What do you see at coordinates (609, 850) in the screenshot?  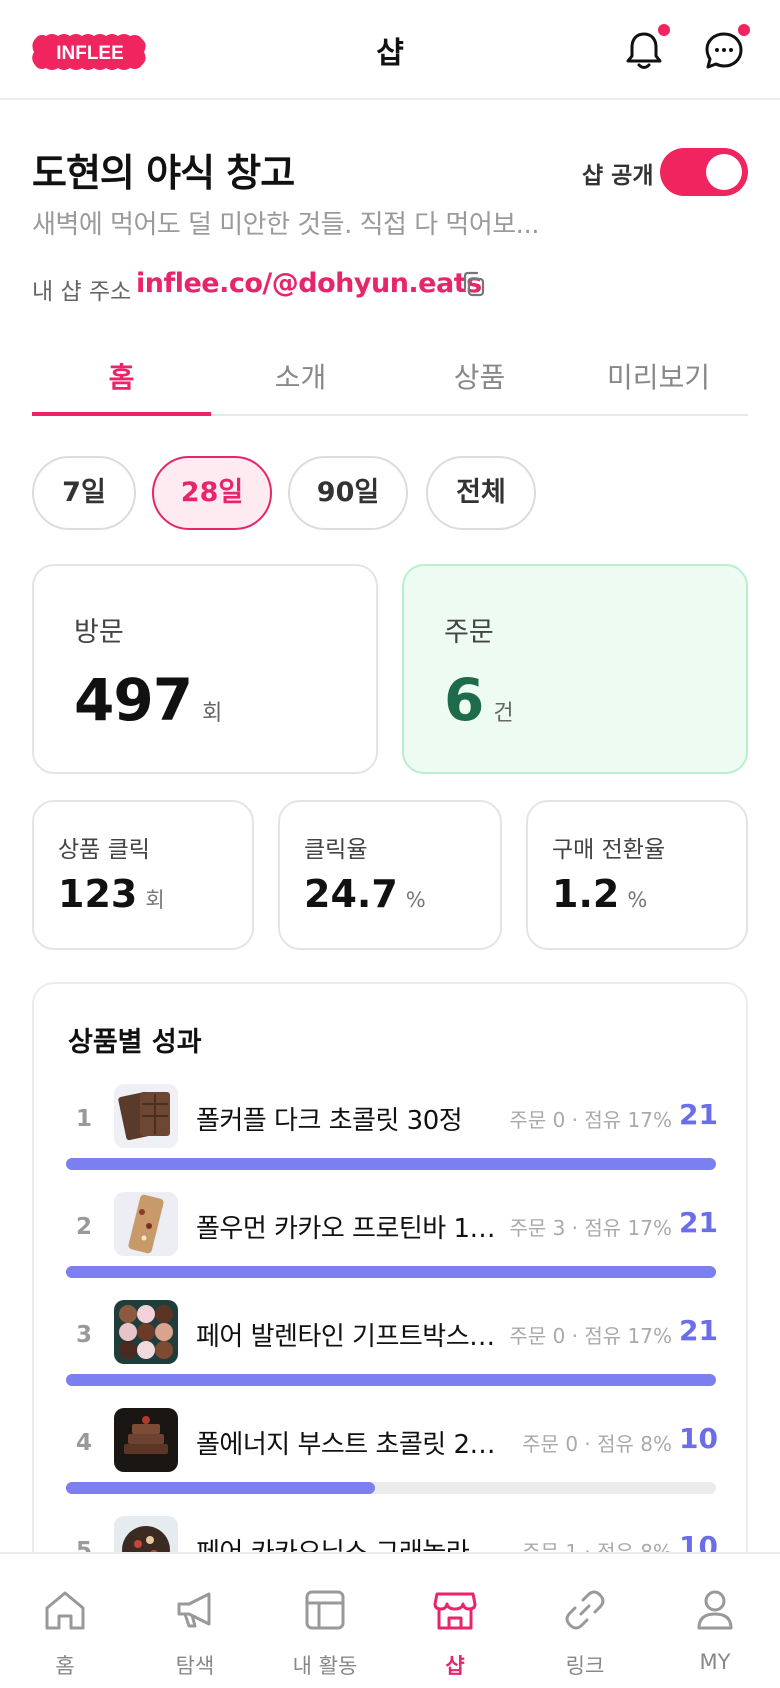 I see `conversion-label: 구매 전환율` at bounding box center [609, 850].